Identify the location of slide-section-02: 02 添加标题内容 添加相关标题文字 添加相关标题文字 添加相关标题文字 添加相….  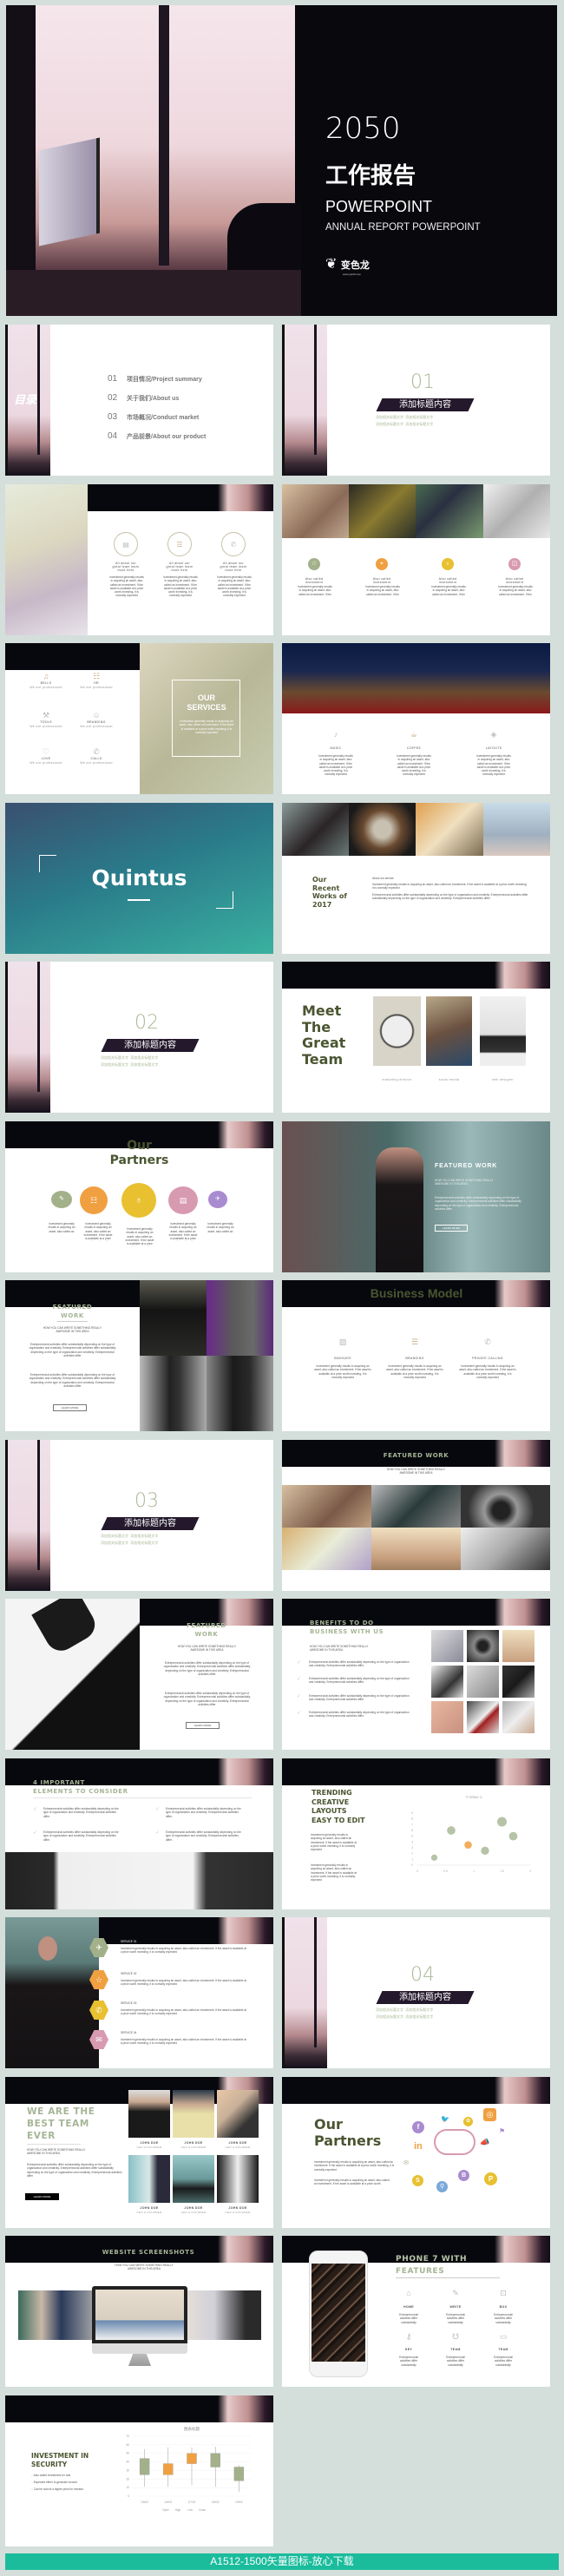
(139, 1037).